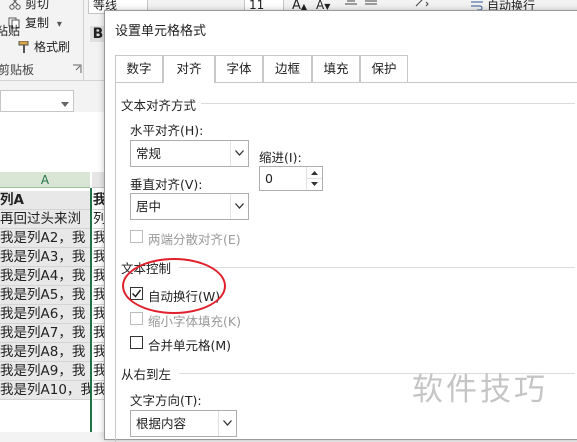 This screenshot has width=577, height=442. I want to click on rtl-section-title: 从右到左, so click(146, 374).